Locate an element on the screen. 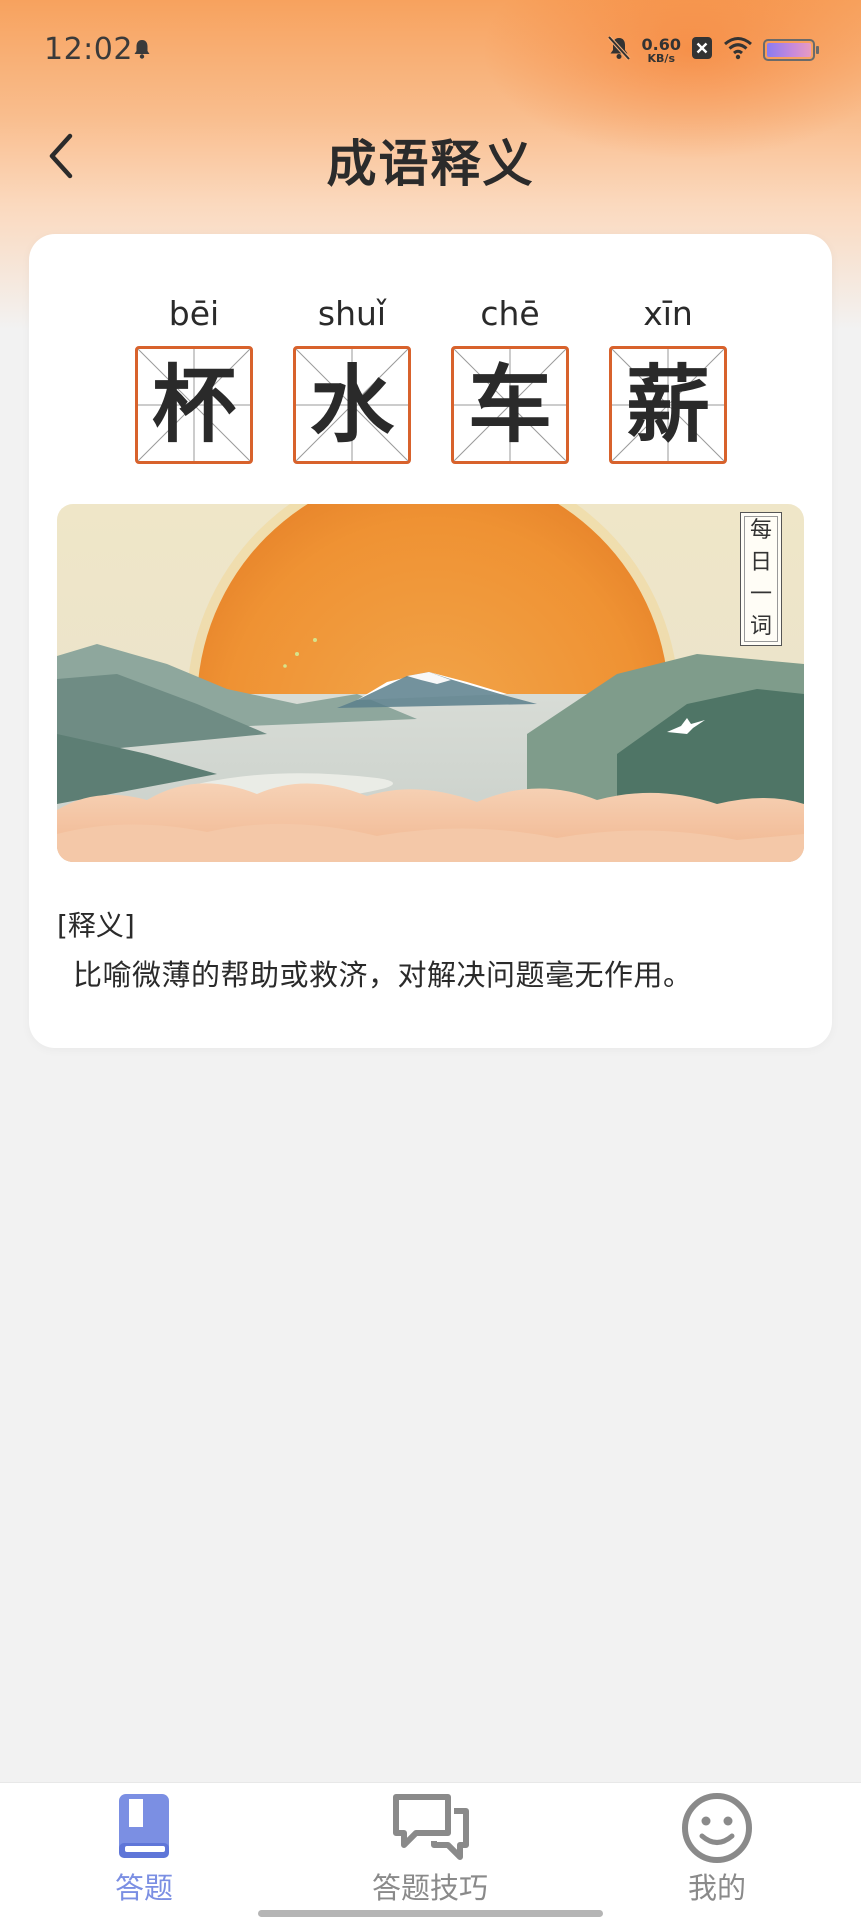  sim-x-icon is located at coordinates (702, 50).